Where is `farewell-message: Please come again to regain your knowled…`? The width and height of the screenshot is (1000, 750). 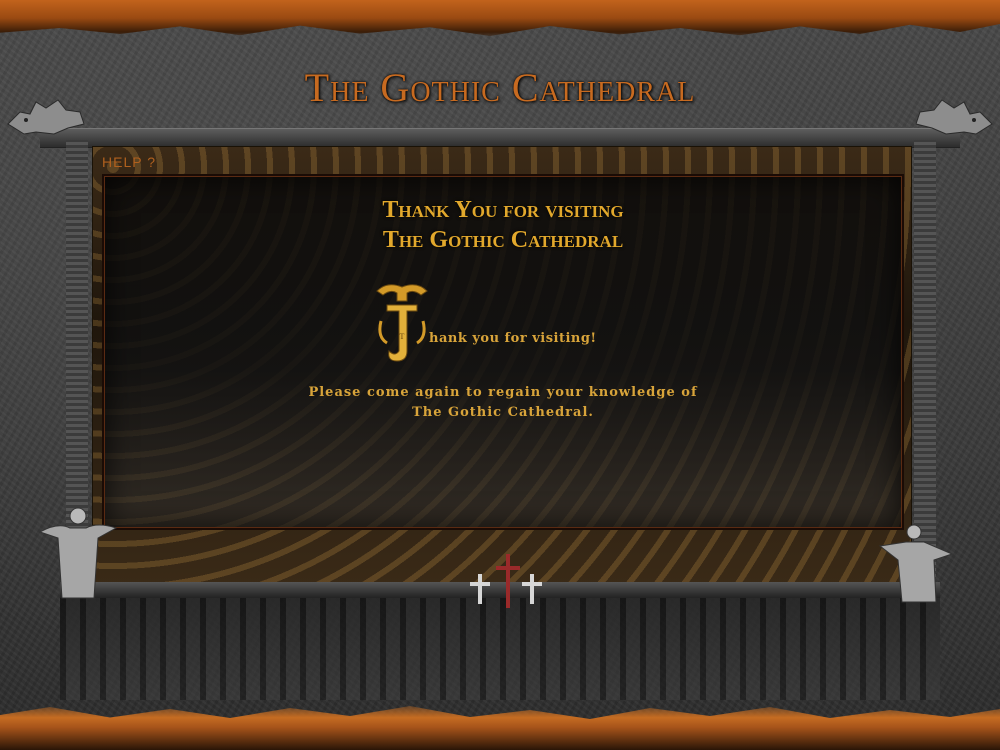 farewell-message: Please come again to regain your knowled… is located at coordinates (503, 403).